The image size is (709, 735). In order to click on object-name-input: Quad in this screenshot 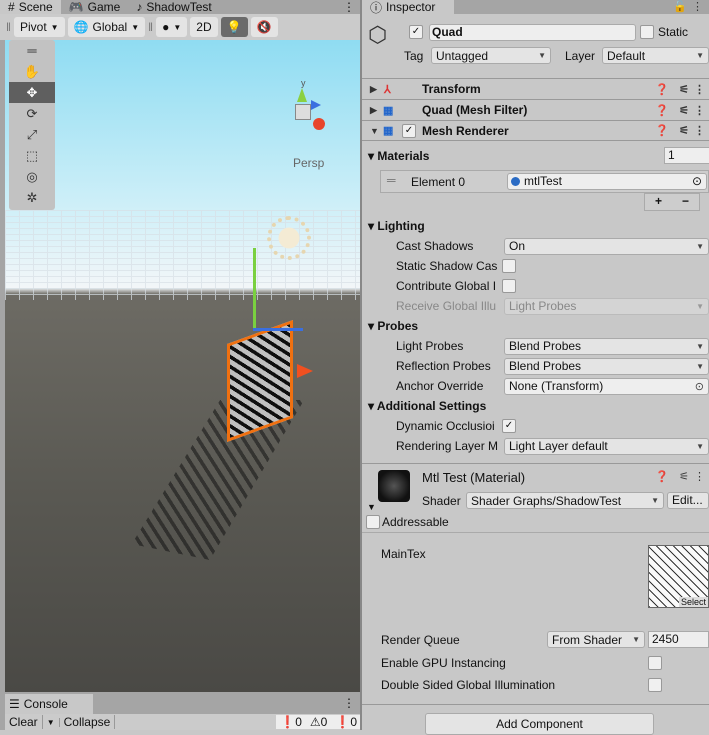, I will do `click(532, 32)`.